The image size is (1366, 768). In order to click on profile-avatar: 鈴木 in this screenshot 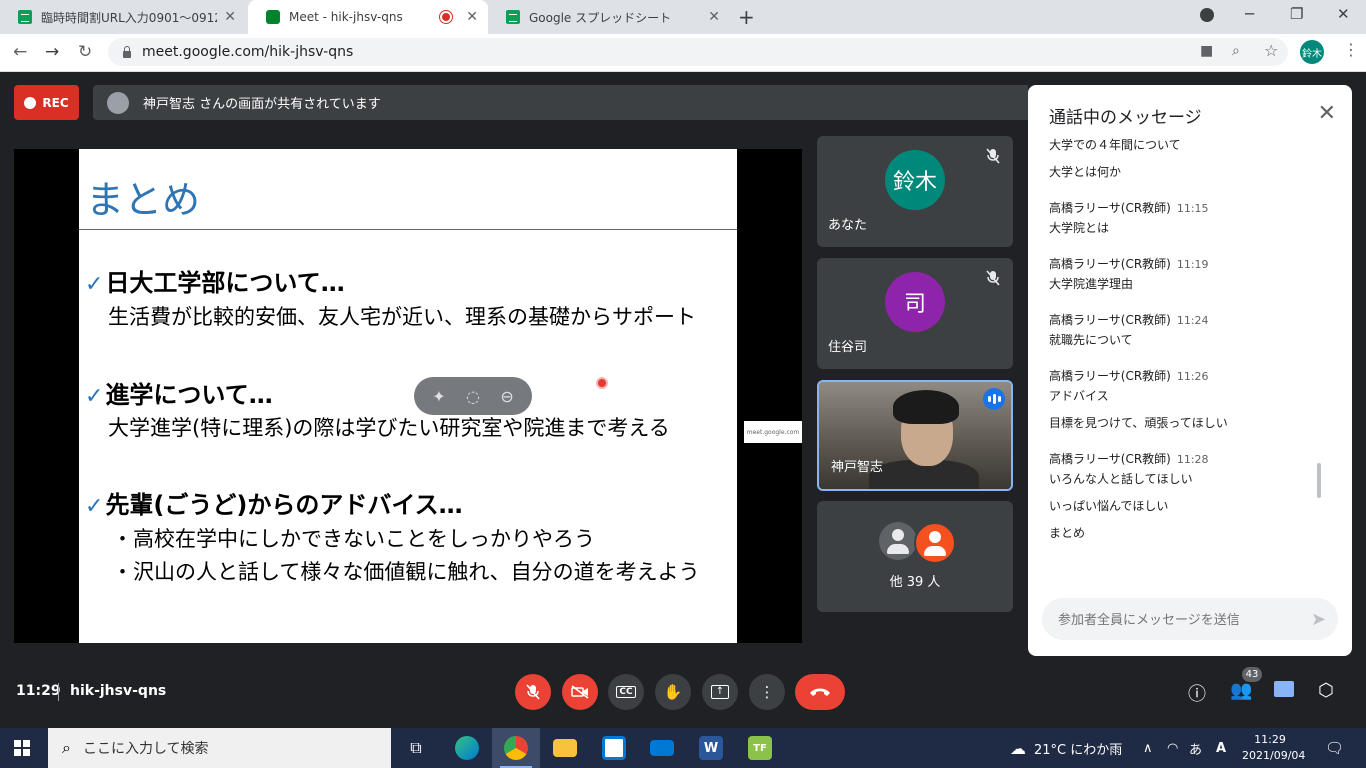, I will do `click(1312, 52)`.